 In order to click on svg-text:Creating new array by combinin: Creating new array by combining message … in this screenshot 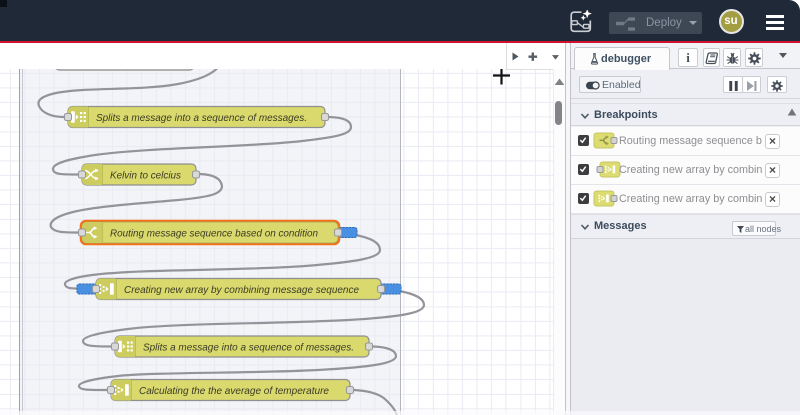, I will do `click(241, 290)`.